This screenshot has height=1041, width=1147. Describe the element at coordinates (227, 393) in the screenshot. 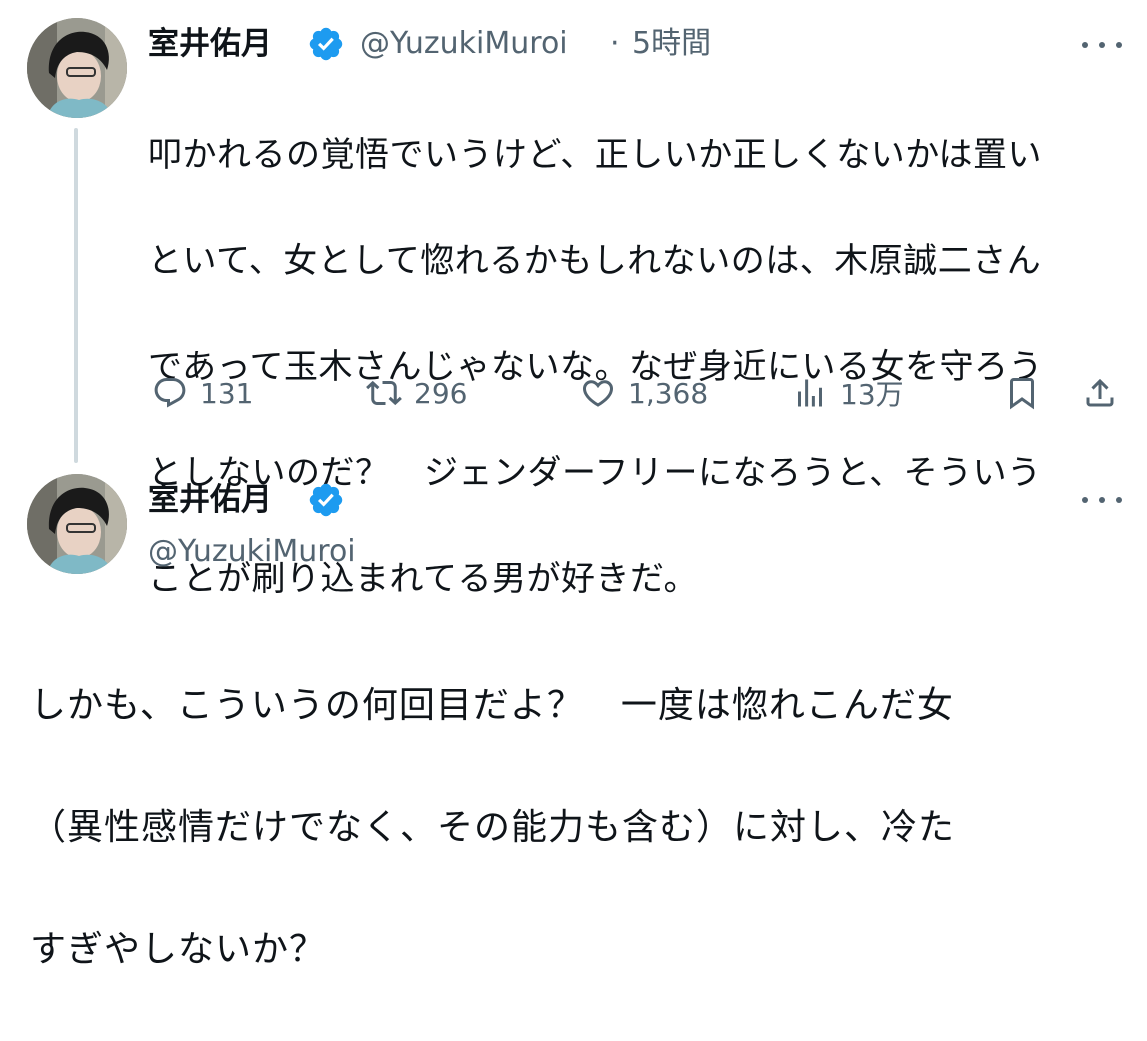

I see `reply-count: 131` at that location.